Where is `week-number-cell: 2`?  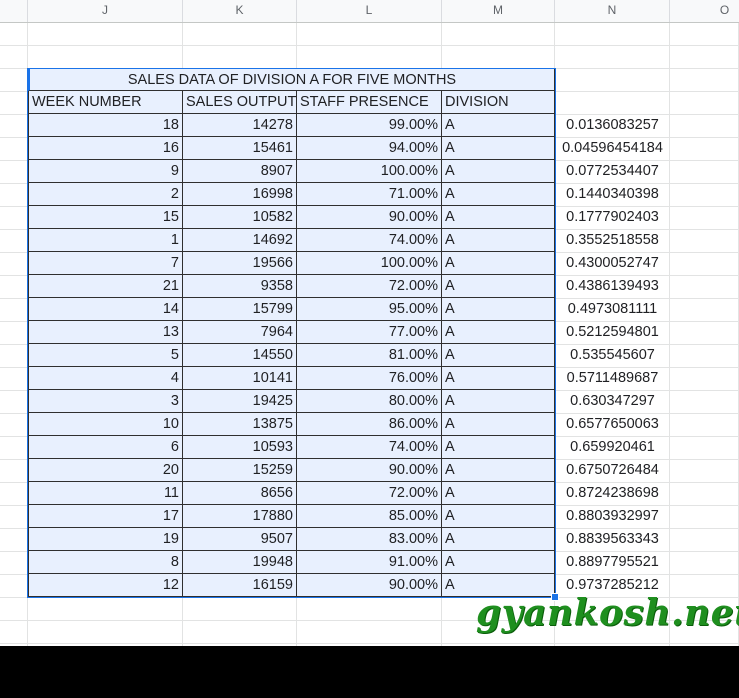 week-number-cell: 2 is located at coordinates (105, 194).